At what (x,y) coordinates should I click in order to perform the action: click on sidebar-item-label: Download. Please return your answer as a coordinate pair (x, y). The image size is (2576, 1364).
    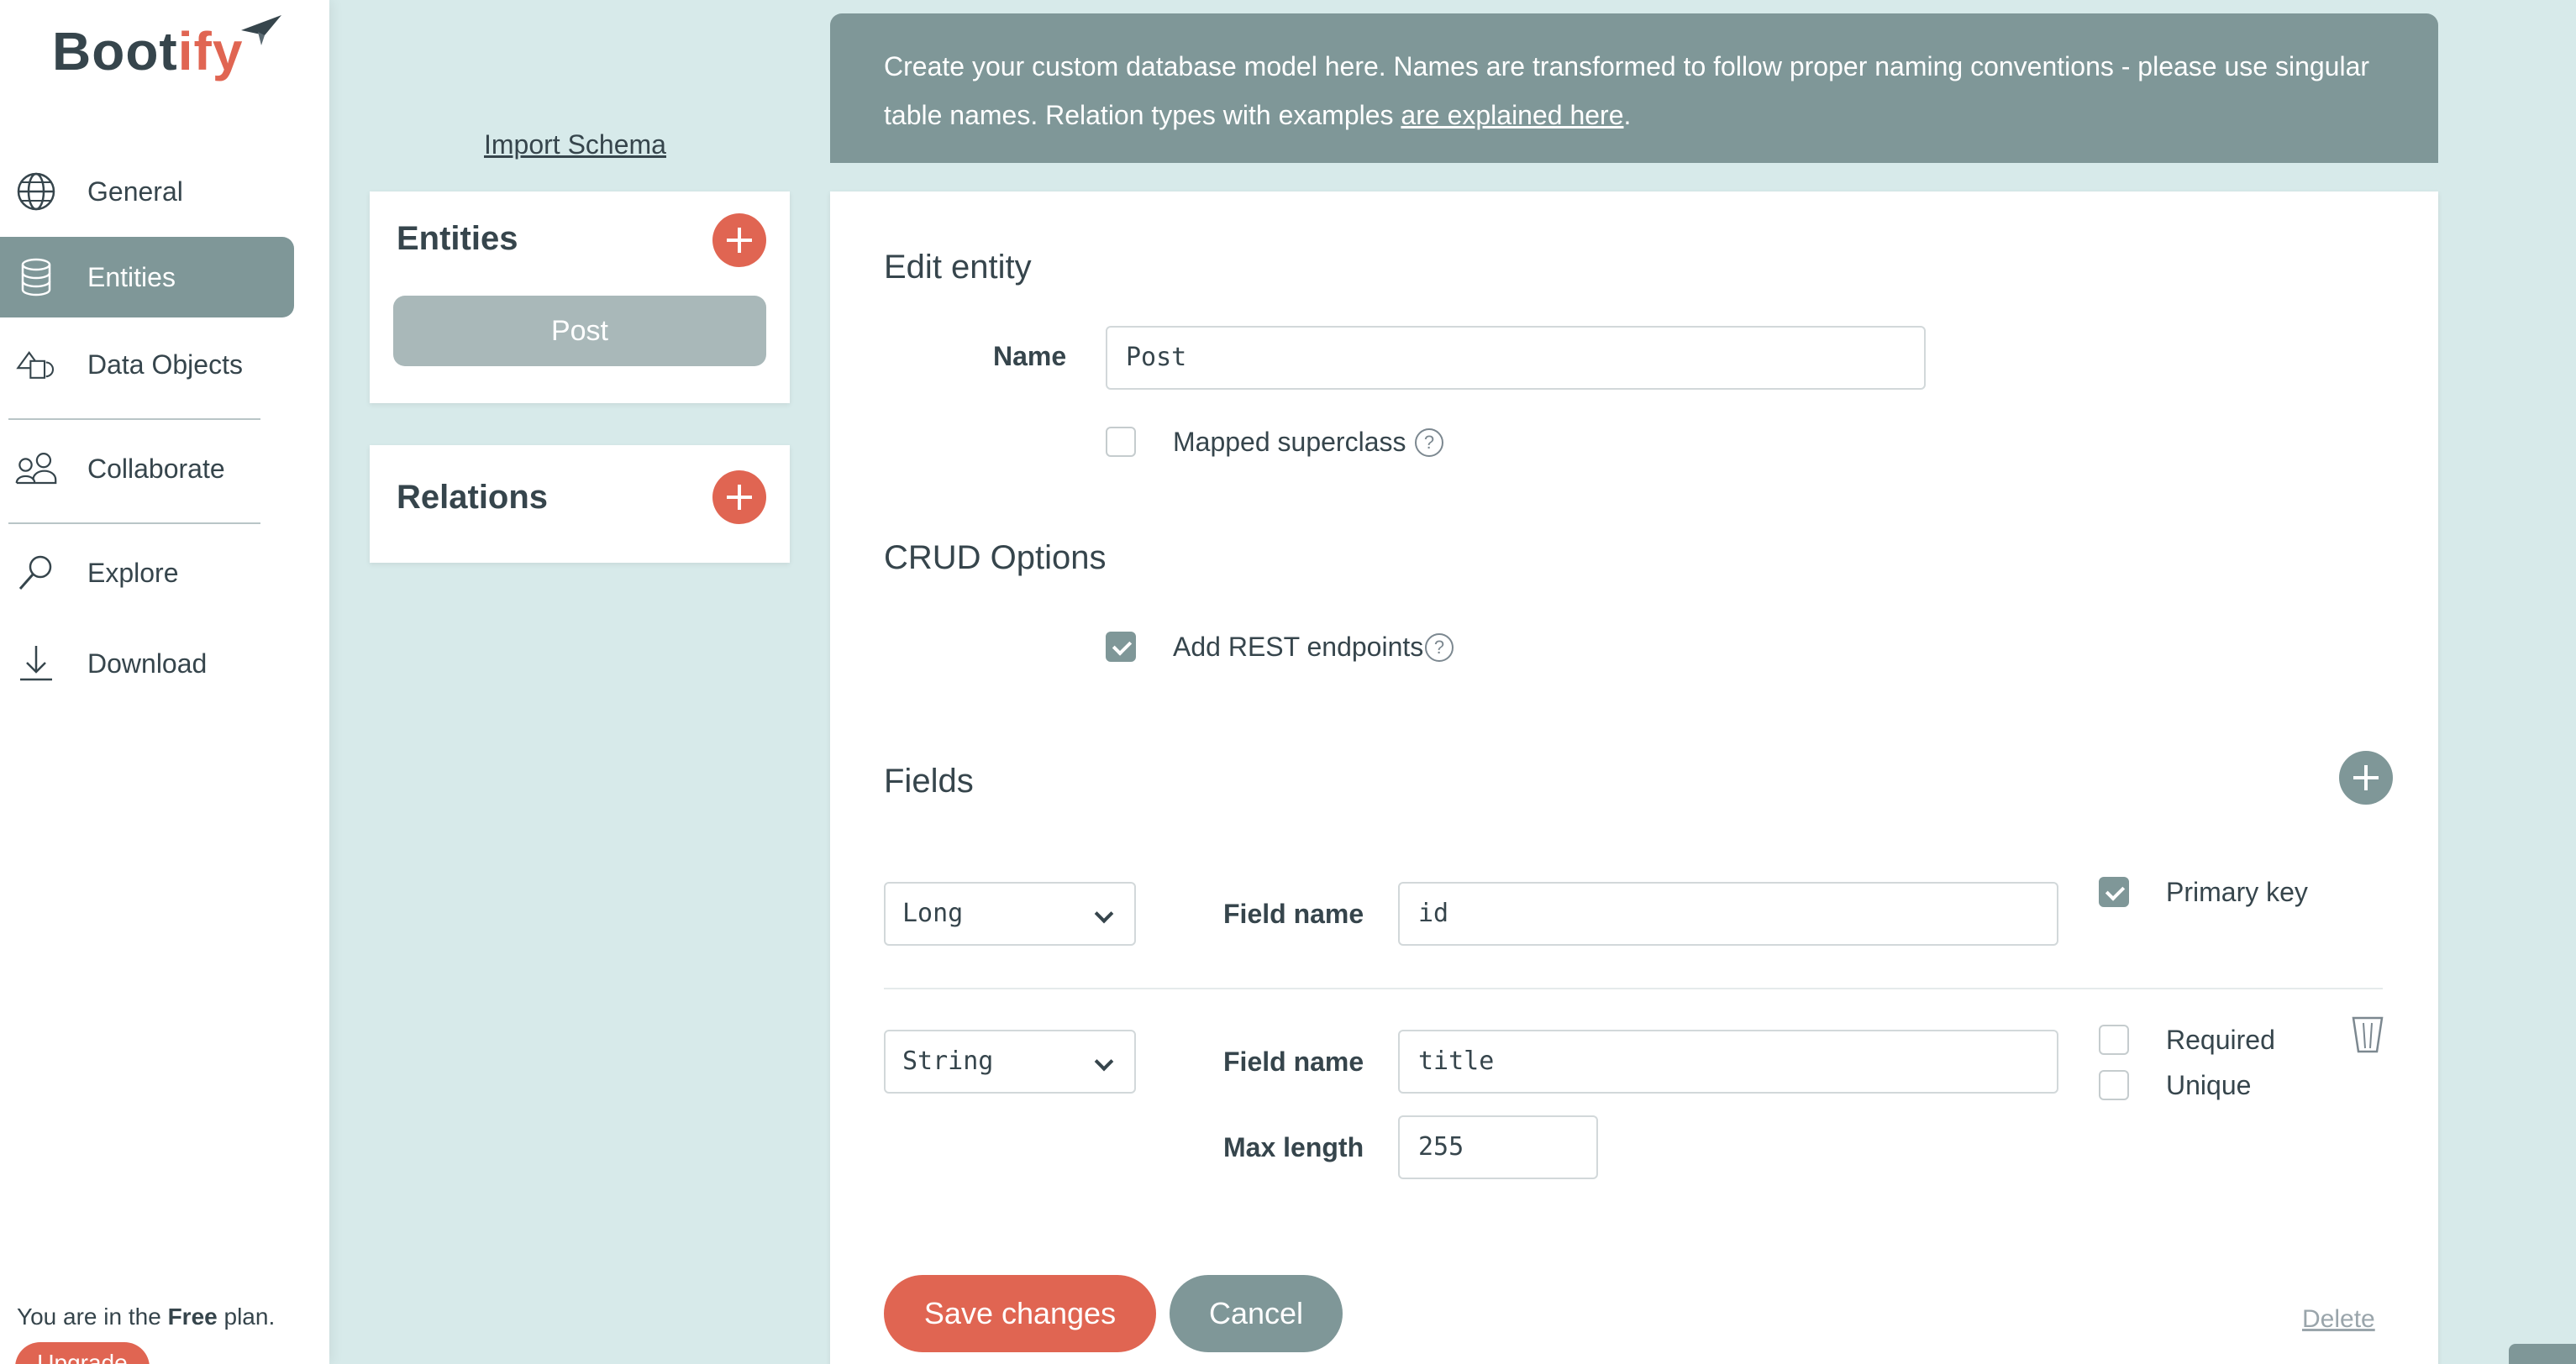
    Looking at the image, I should click on (147, 663).